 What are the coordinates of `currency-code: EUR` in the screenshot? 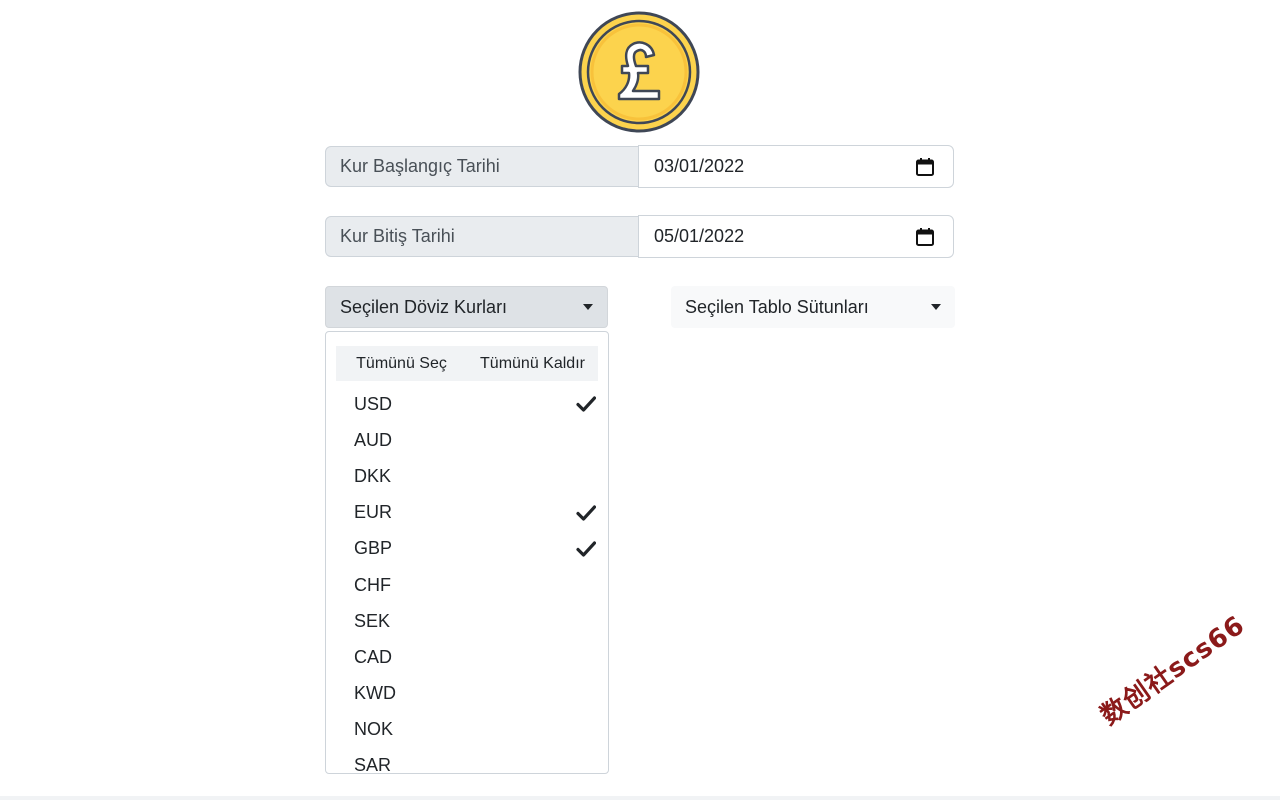 It's located at (373, 512).